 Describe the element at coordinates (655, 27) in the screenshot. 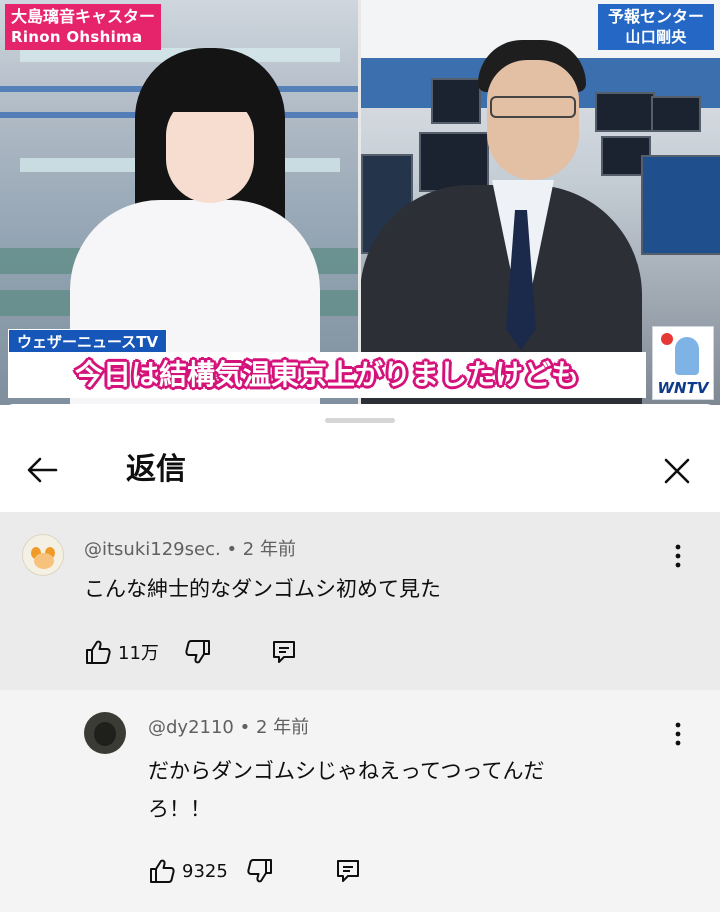

I see `forecaster-name-tag: 予報センター 山口剛央` at that location.